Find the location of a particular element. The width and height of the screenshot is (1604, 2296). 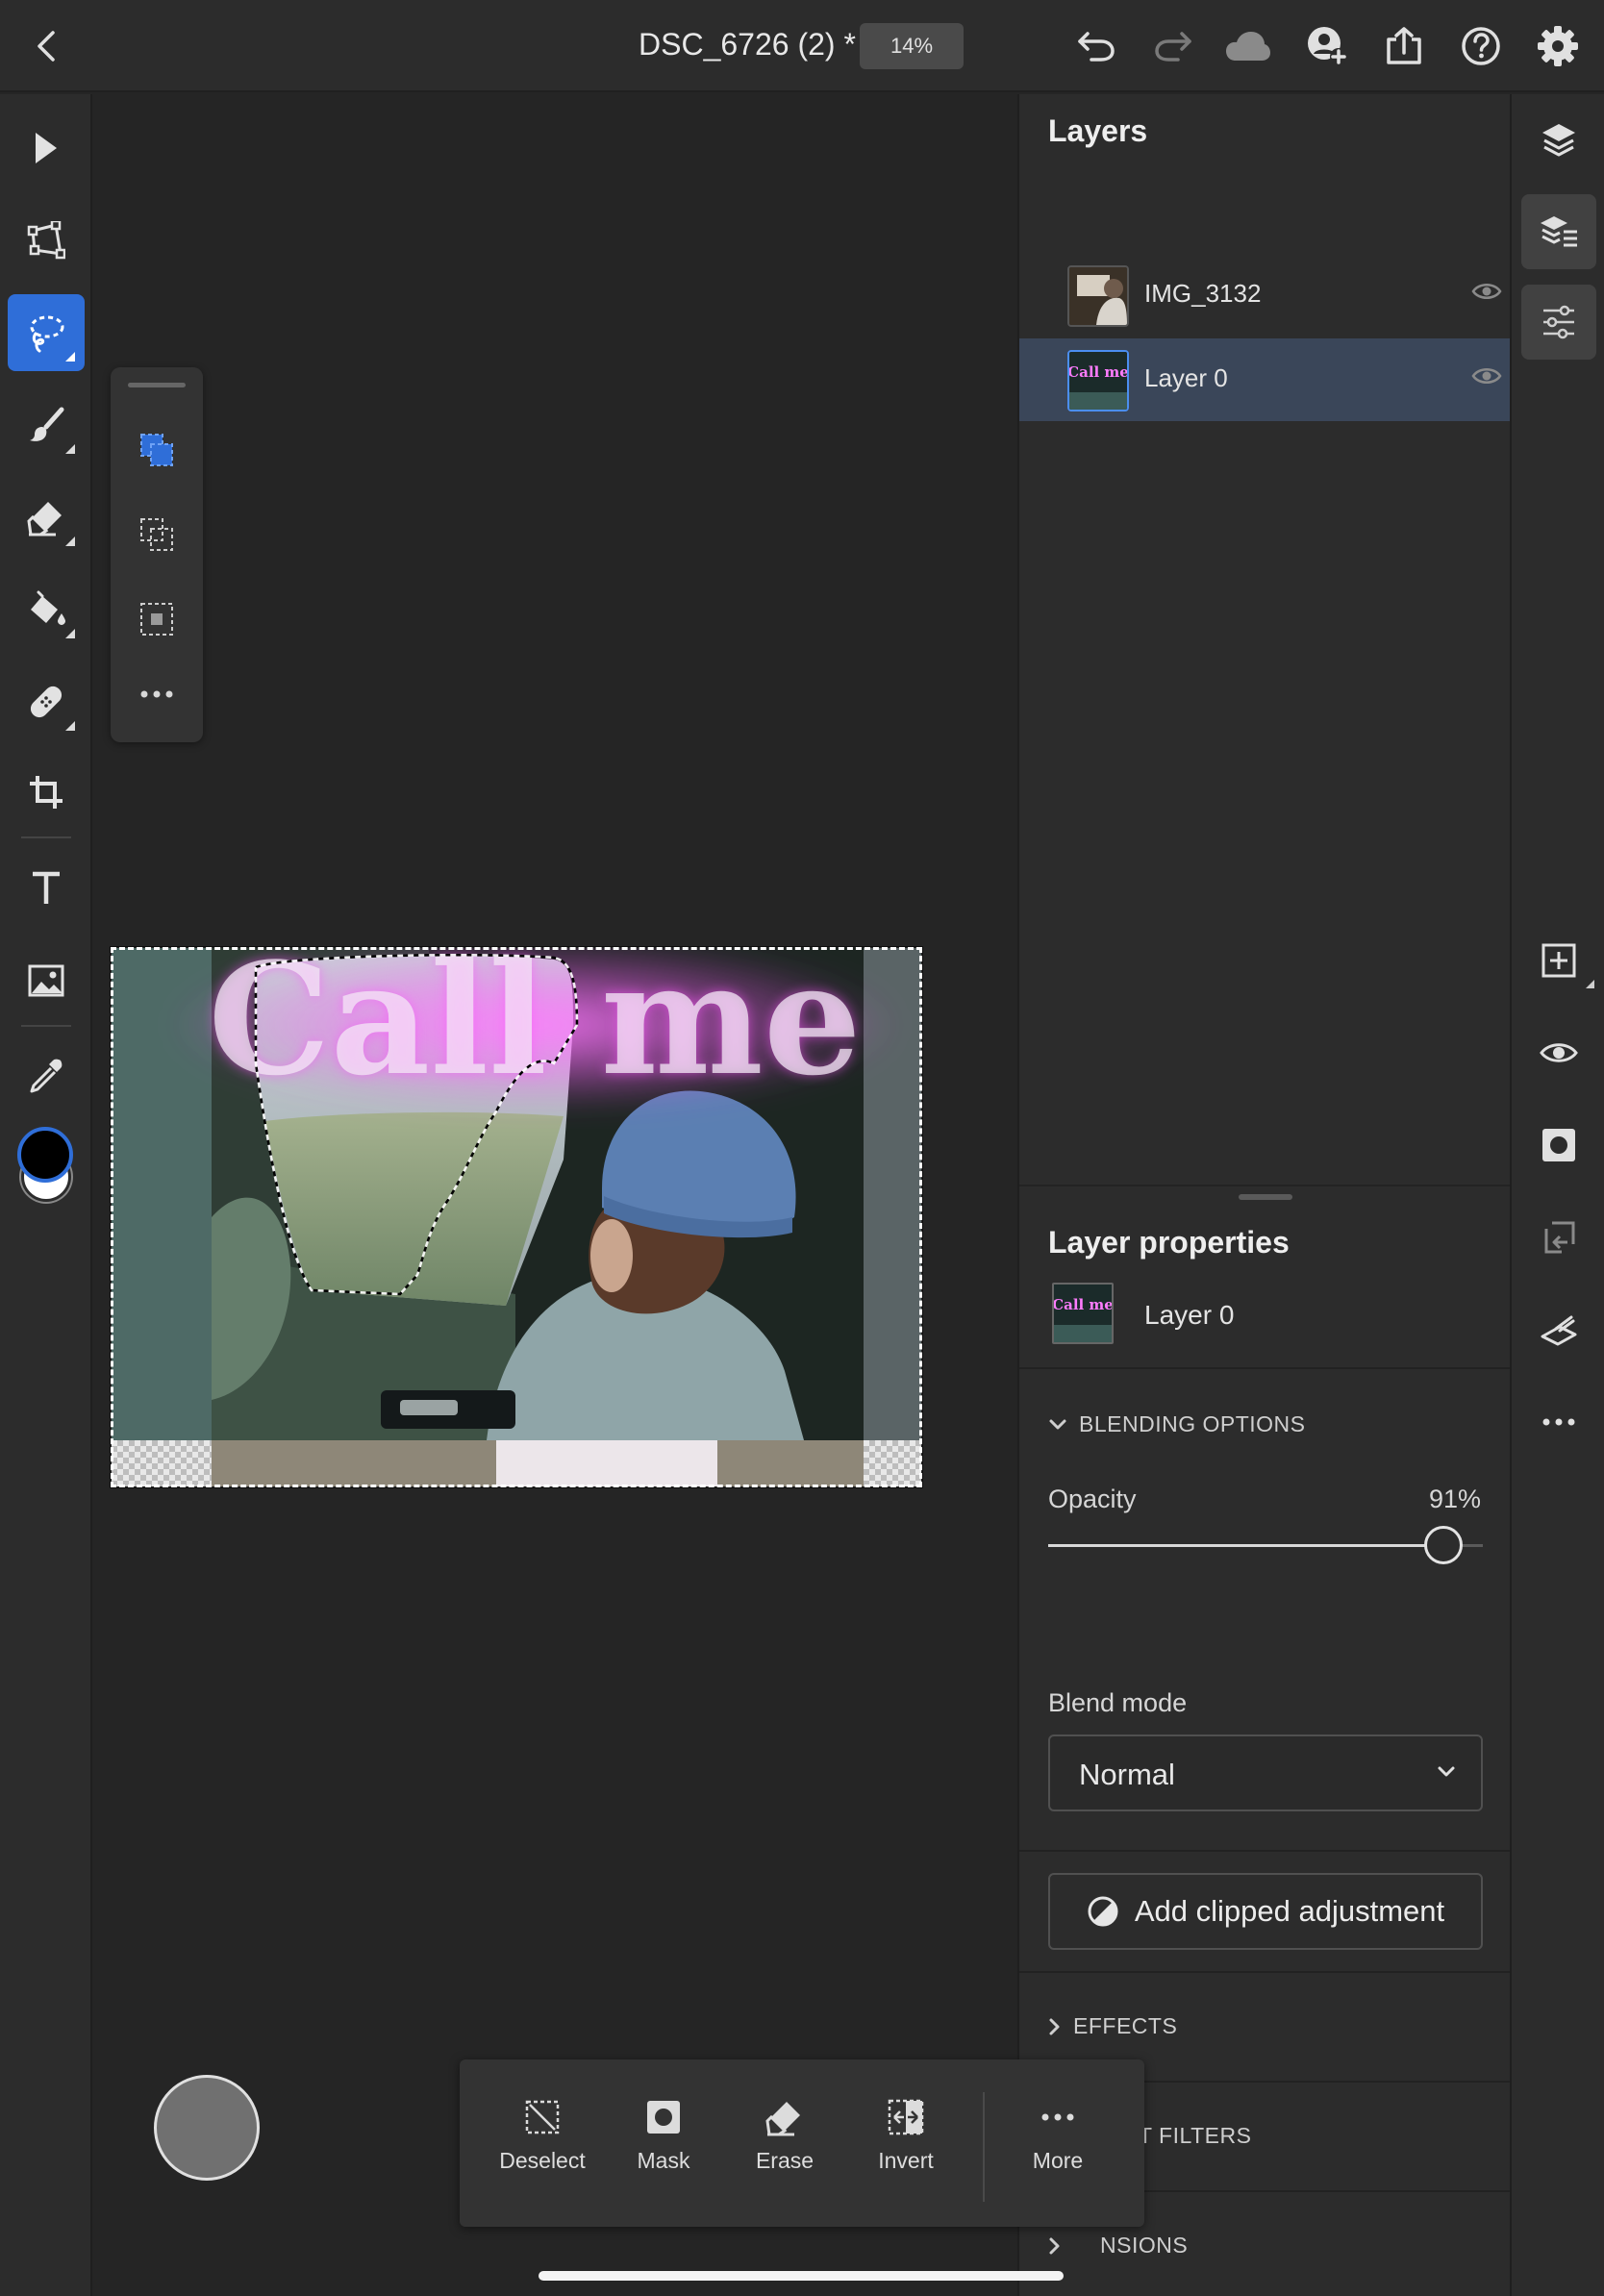

back-icon is located at coordinates (46, 46).